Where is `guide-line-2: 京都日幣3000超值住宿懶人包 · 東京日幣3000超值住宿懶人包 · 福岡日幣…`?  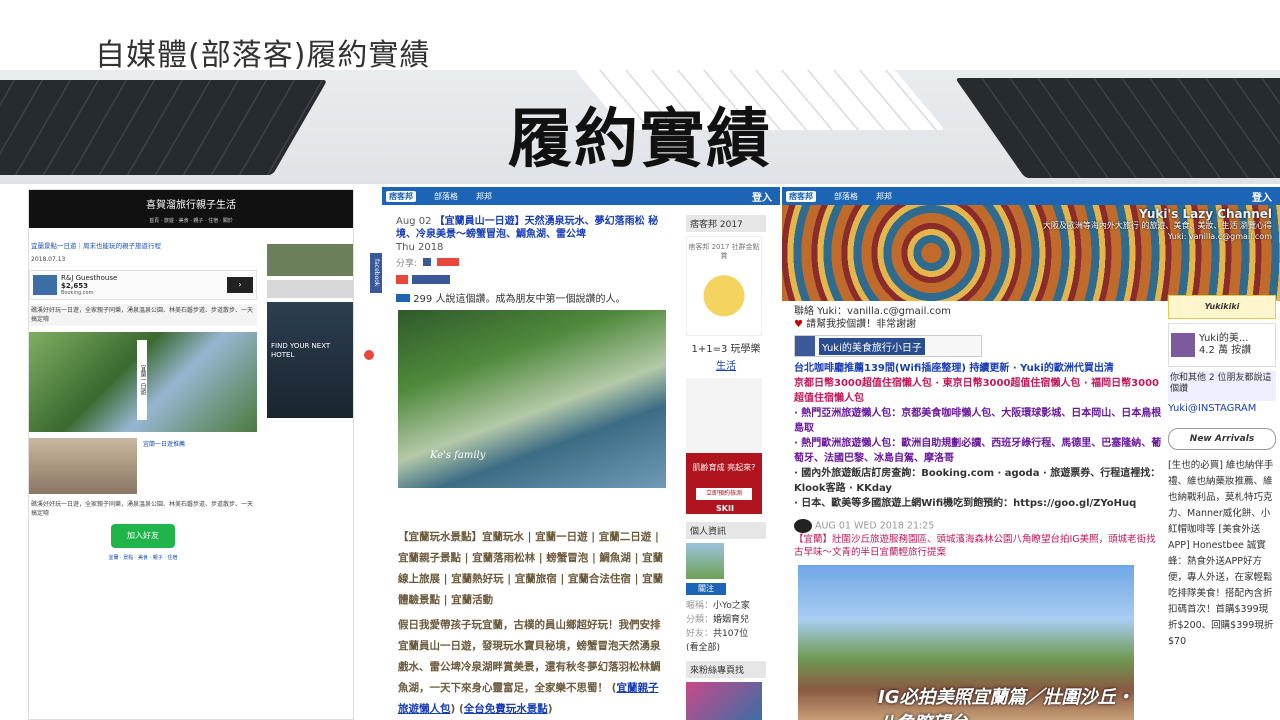
guide-line-2: 京都日幣3000超值住宿懶人包 · 東京日幣3000超值住宿懶人包 · 福岡日幣… is located at coordinates (979, 391).